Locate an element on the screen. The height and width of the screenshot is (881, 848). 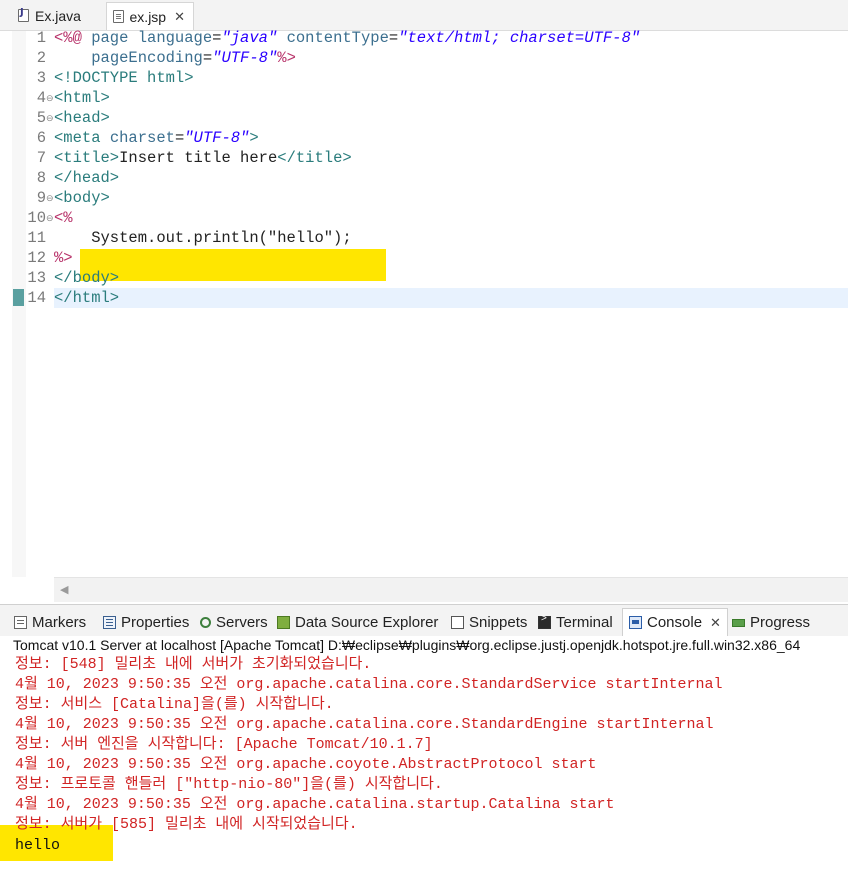
code-line-3: <!DOCTYPE html> is located at coordinates (124, 78).